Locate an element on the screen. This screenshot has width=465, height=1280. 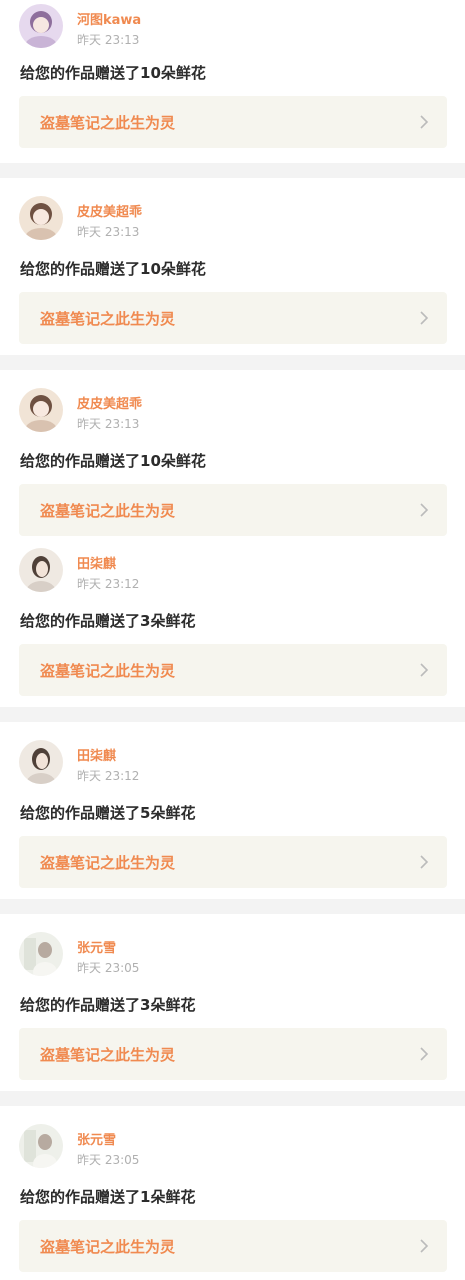
gift-notification-card: 张元雪 昨天 23:05 给您的作品赠送了3朵鲜花 盗墓笔记之此生为灵 is located at coordinates (232, 1002).